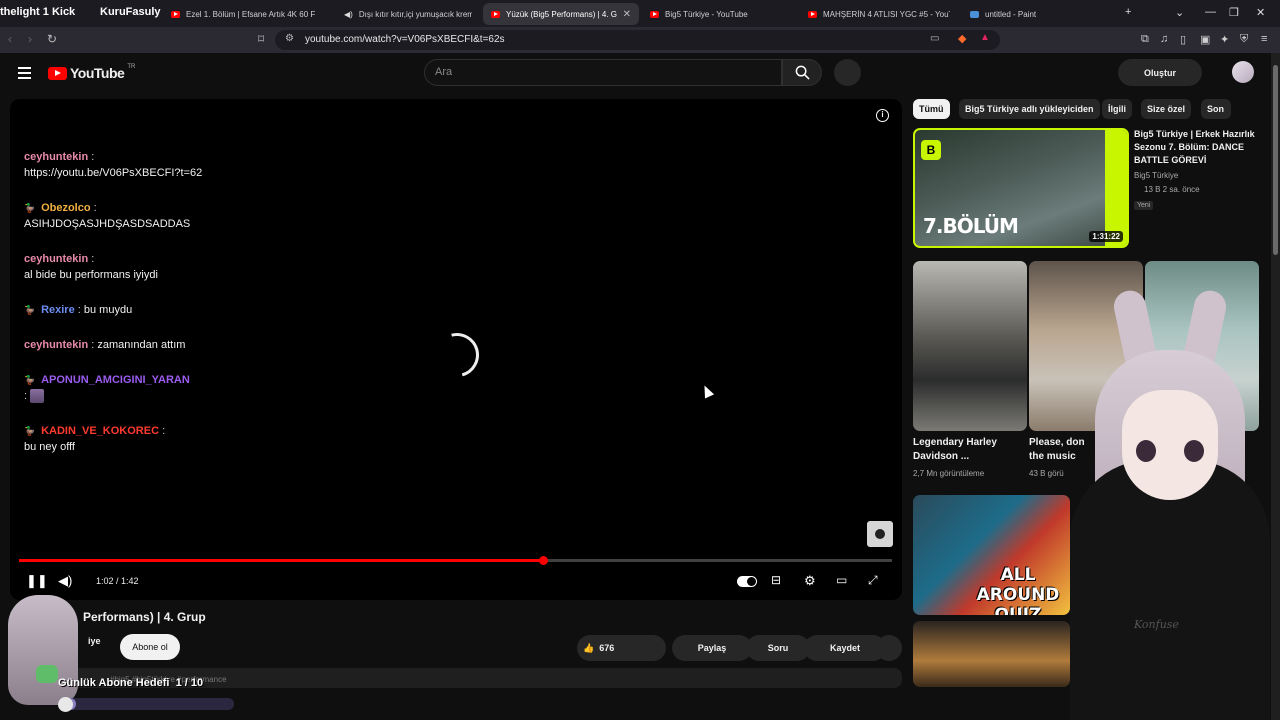  I want to click on close-tab-icon: ✕, so click(627, 14).